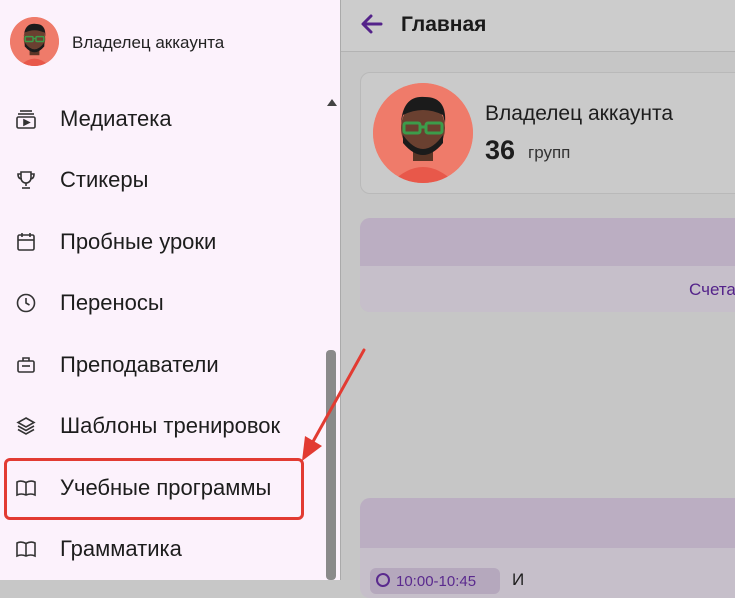 This screenshot has width=735, height=598. I want to click on sidebar-item-grammar: Грамматика, so click(161, 550).